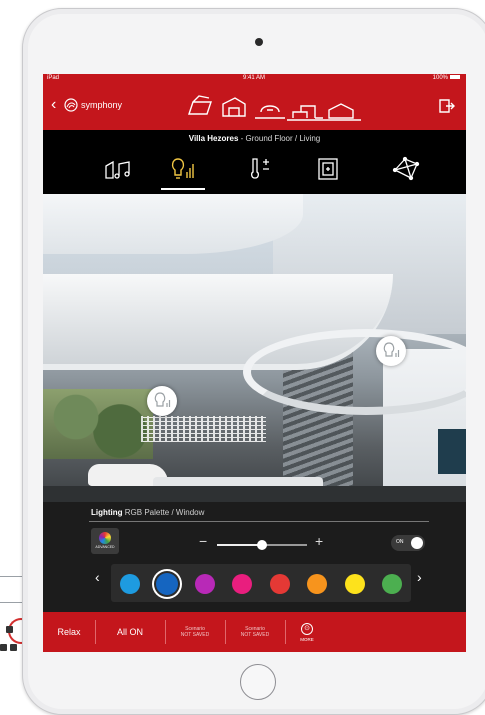 The width and height of the screenshot is (485, 715). Describe the element at coordinates (259, 42) in the screenshot. I see `camera-dot` at that location.